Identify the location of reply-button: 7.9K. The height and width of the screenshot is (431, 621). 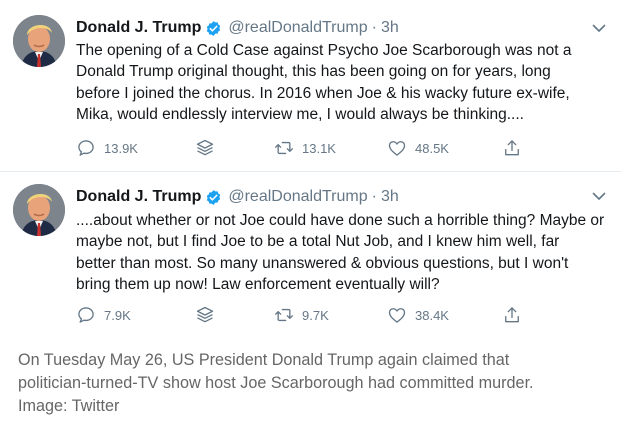
(103, 315).